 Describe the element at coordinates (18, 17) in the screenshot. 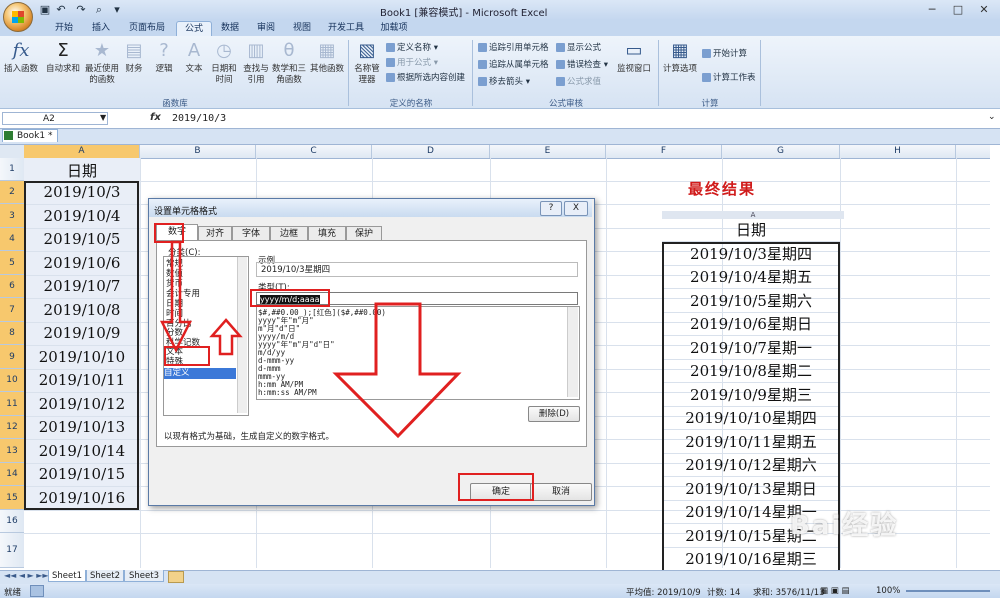

I see `office-button` at that location.